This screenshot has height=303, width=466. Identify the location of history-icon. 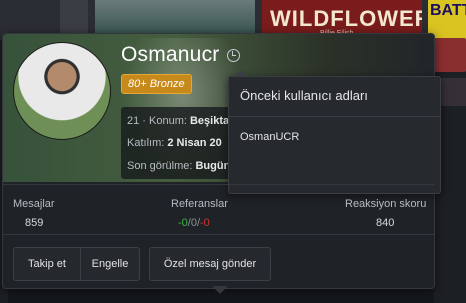
(233, 55).